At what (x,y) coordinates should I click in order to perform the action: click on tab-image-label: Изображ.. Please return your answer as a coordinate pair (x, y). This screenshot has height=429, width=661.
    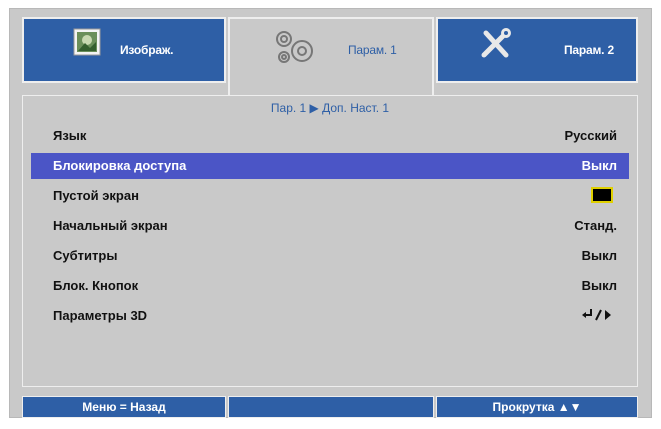
    Looking at the image, I should click on (147, 50).